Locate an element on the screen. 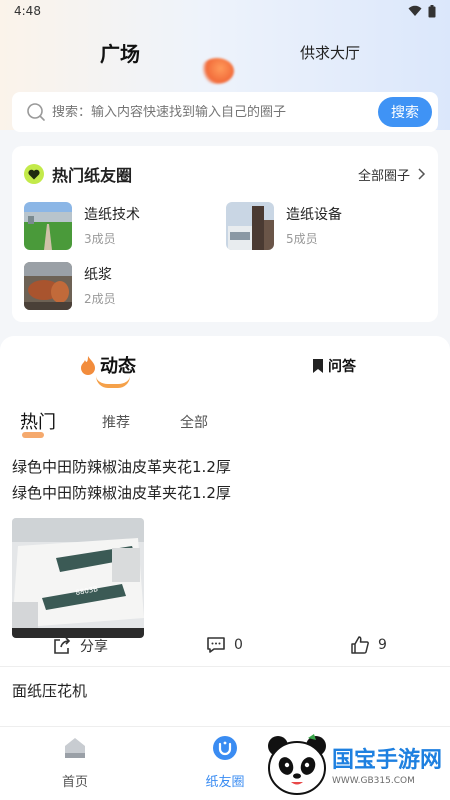 Image resolution: width=450 pixels, height=800 pixels. nav-item-home: 首页 is located at coordinates (75, 763).